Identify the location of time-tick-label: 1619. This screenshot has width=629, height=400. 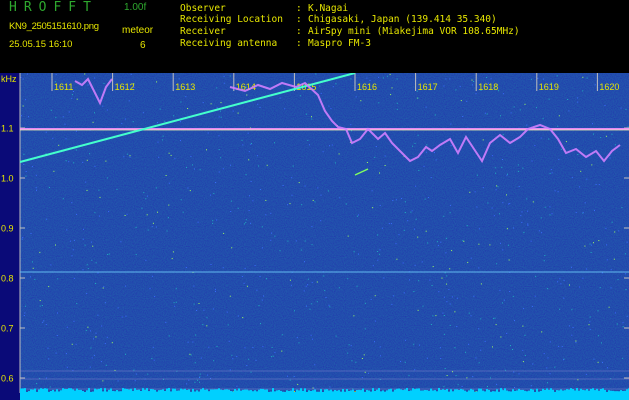
(549, 87).